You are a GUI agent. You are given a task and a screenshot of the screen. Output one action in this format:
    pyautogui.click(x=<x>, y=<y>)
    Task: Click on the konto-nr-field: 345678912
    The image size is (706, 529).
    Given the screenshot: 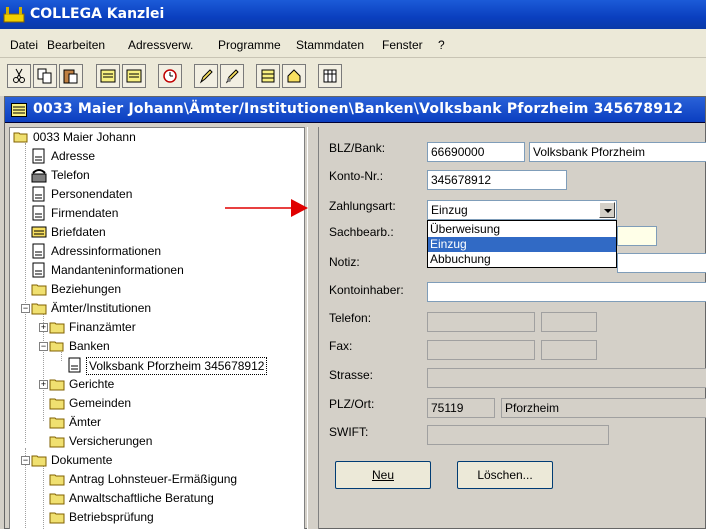 What is the action you would take?
    pyautogui.click(x=497, y=180)
    